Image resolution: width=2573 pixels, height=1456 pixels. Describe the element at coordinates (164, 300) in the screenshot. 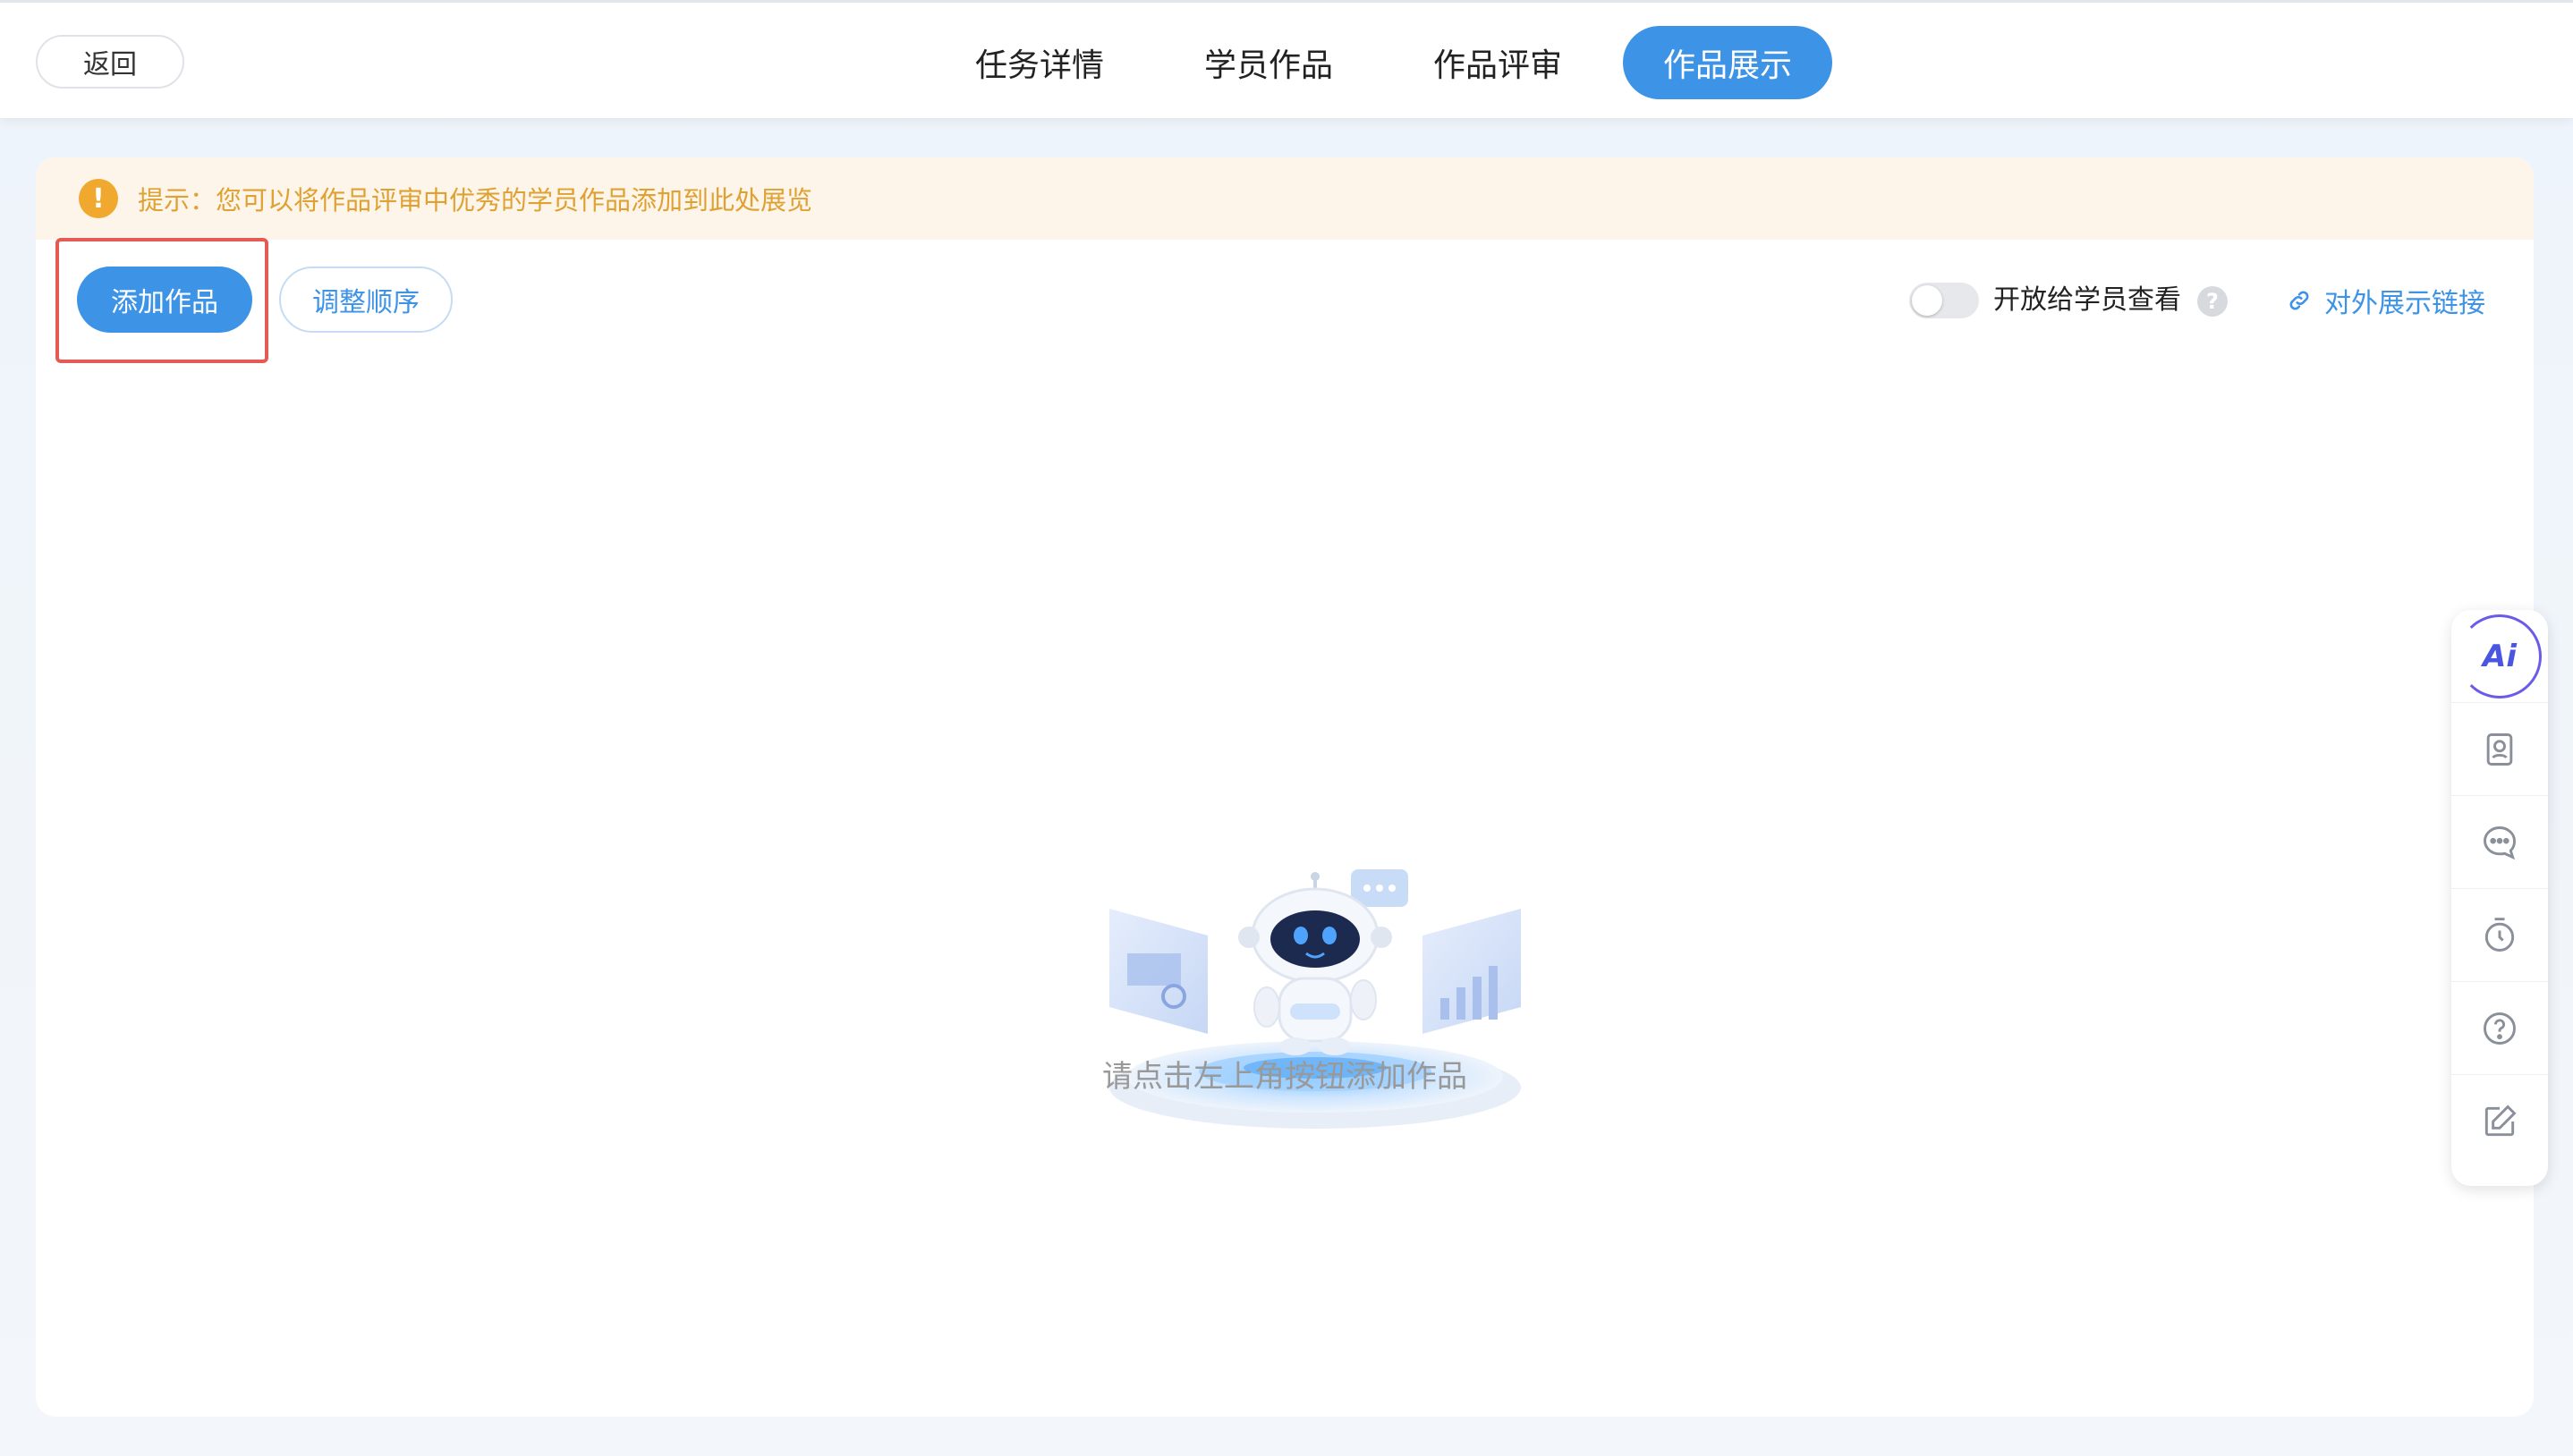

I see `add-work-button: 添加作品` at that location.